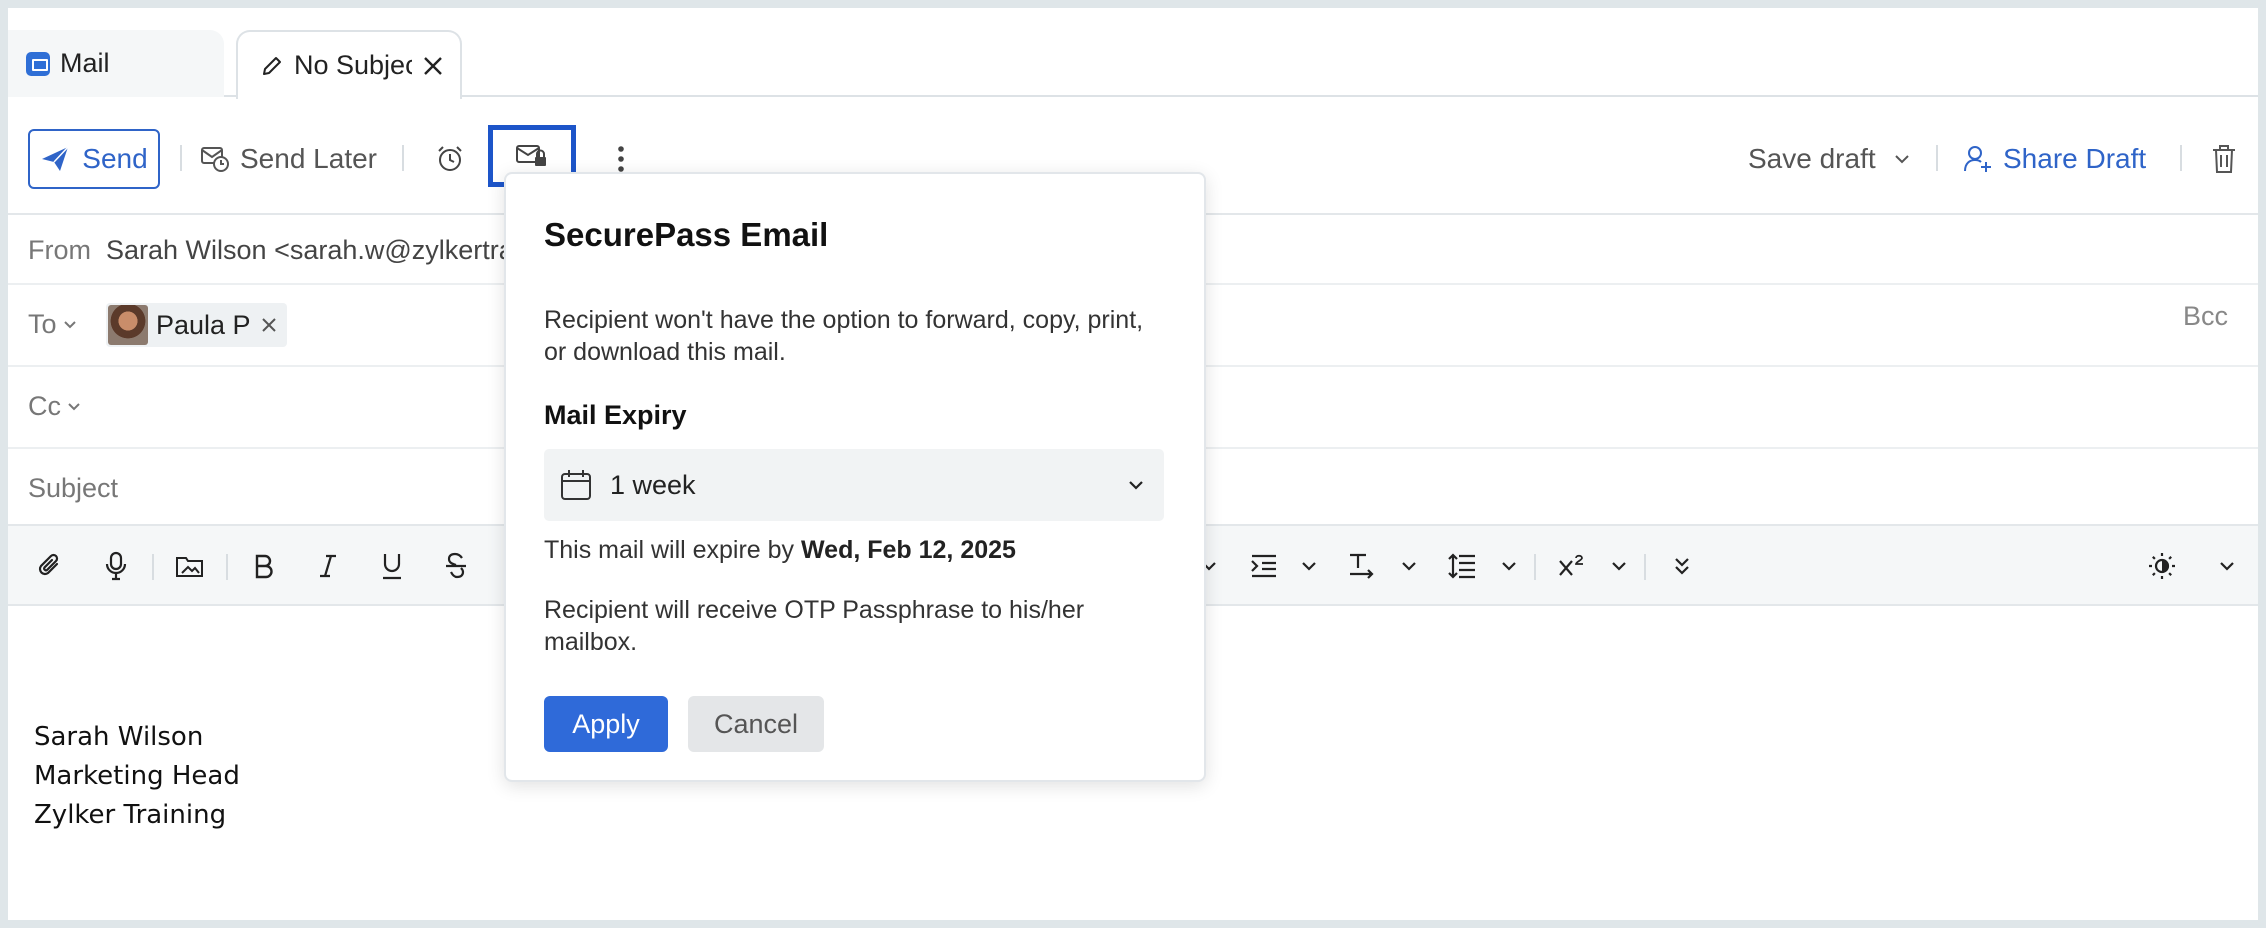 This screenshot has width=2266, height=928. I want to click on line-spacing-toggle, so click(1509, 566).